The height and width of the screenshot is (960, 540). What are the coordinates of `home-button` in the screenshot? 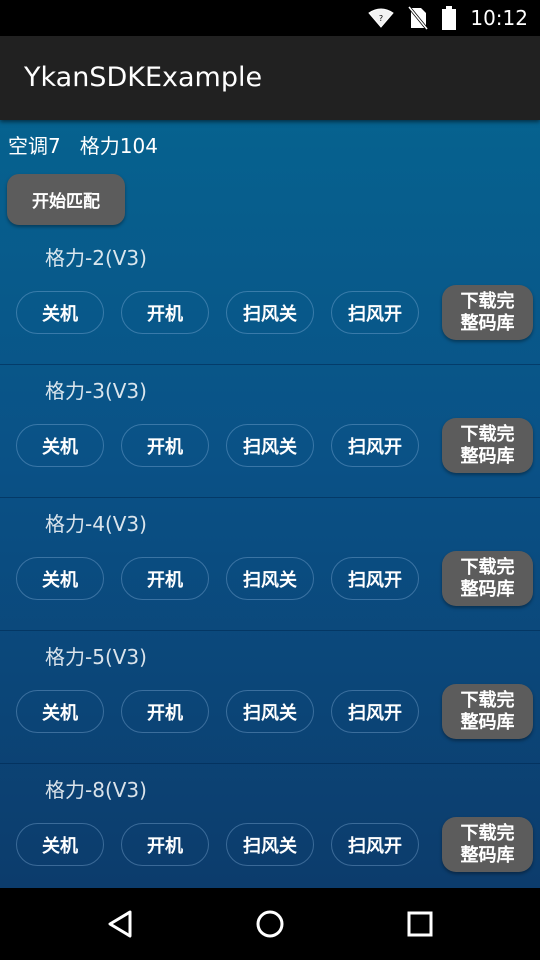 It's located at (270, 924).